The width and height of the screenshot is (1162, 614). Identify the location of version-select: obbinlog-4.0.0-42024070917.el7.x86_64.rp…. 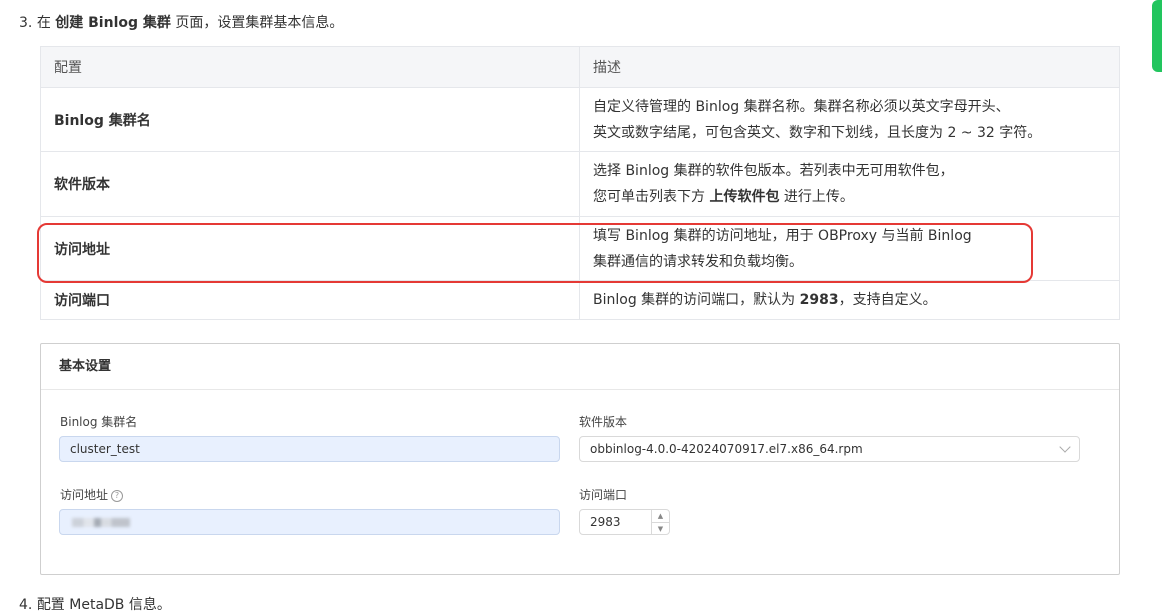
(829, 449).